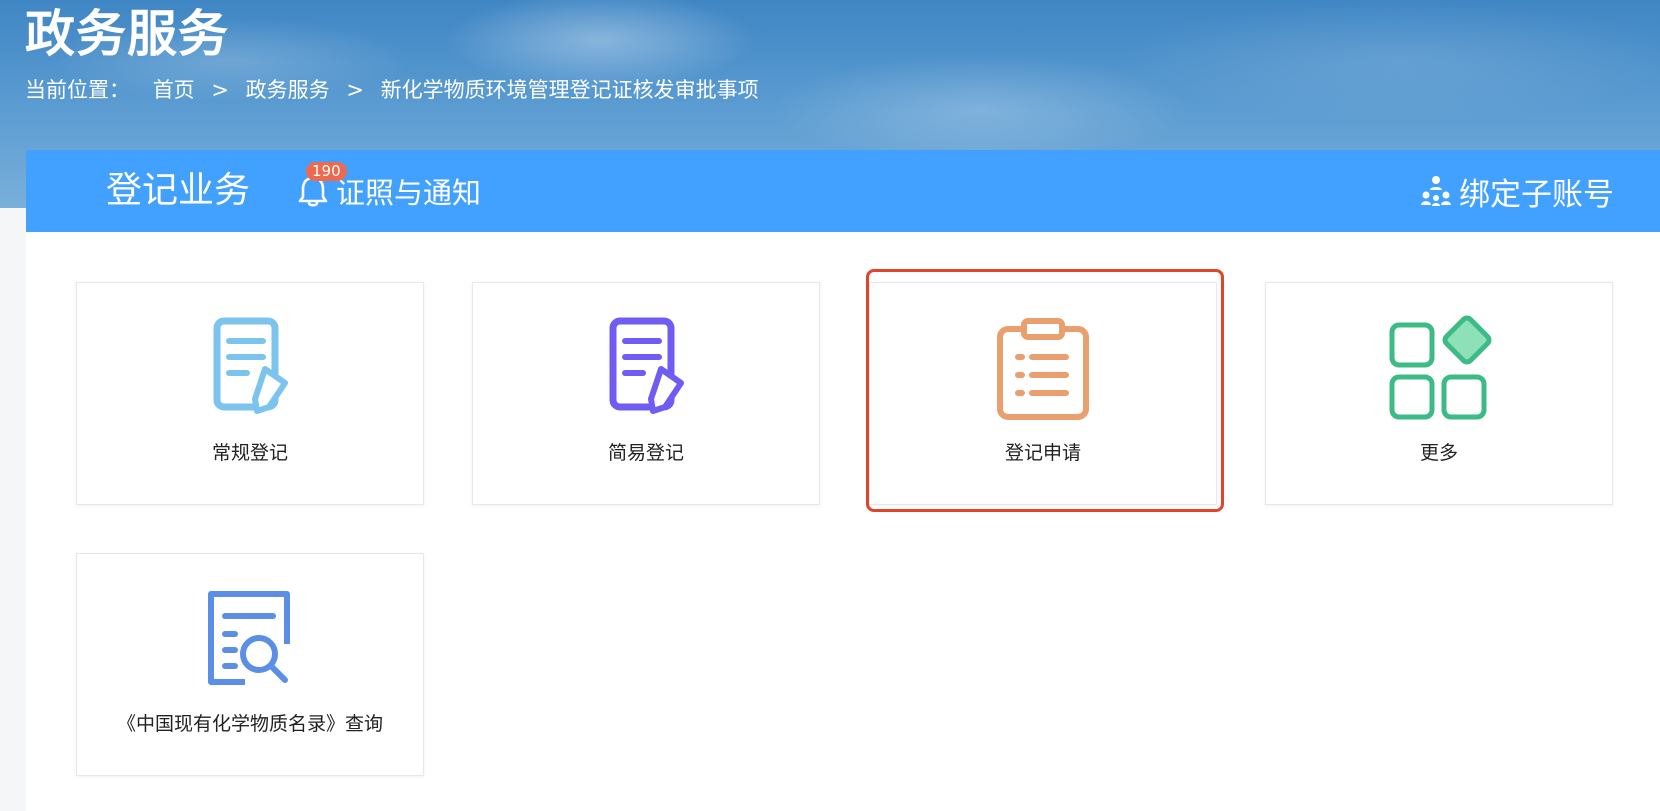 This screenshot has width=1660, height=811. What do you see at coordinates (77, 90) in the screenshot?
I see `breadcrumb-prefix: 当前位置：` at bounding box center [77, 90].